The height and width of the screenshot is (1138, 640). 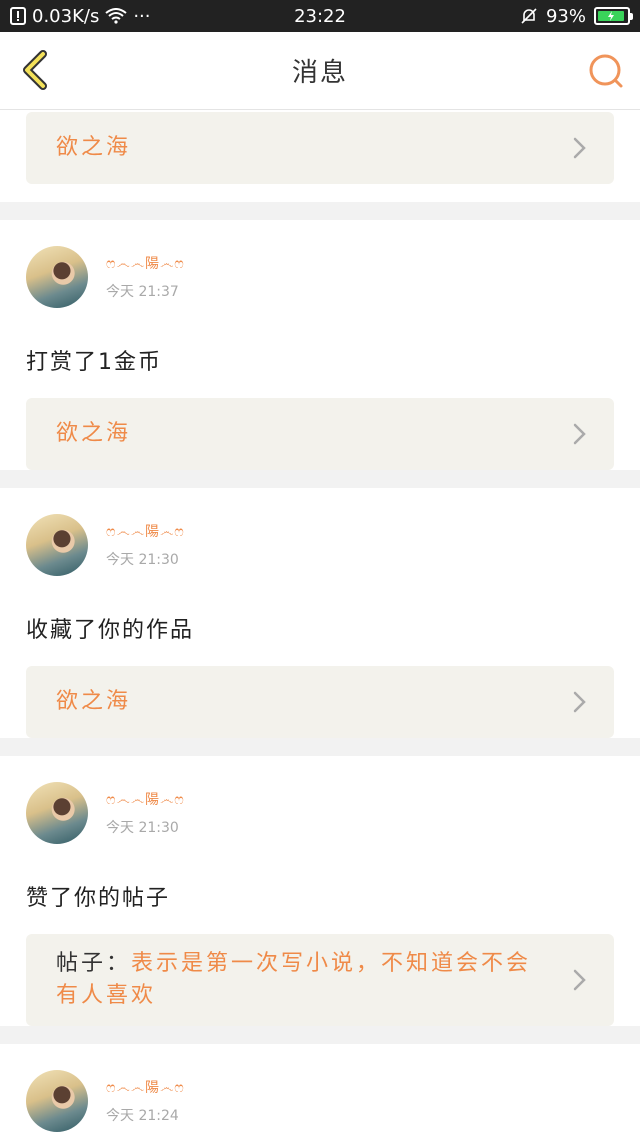 I want to click on more-indicator: ···, so click(x=142, y=16).